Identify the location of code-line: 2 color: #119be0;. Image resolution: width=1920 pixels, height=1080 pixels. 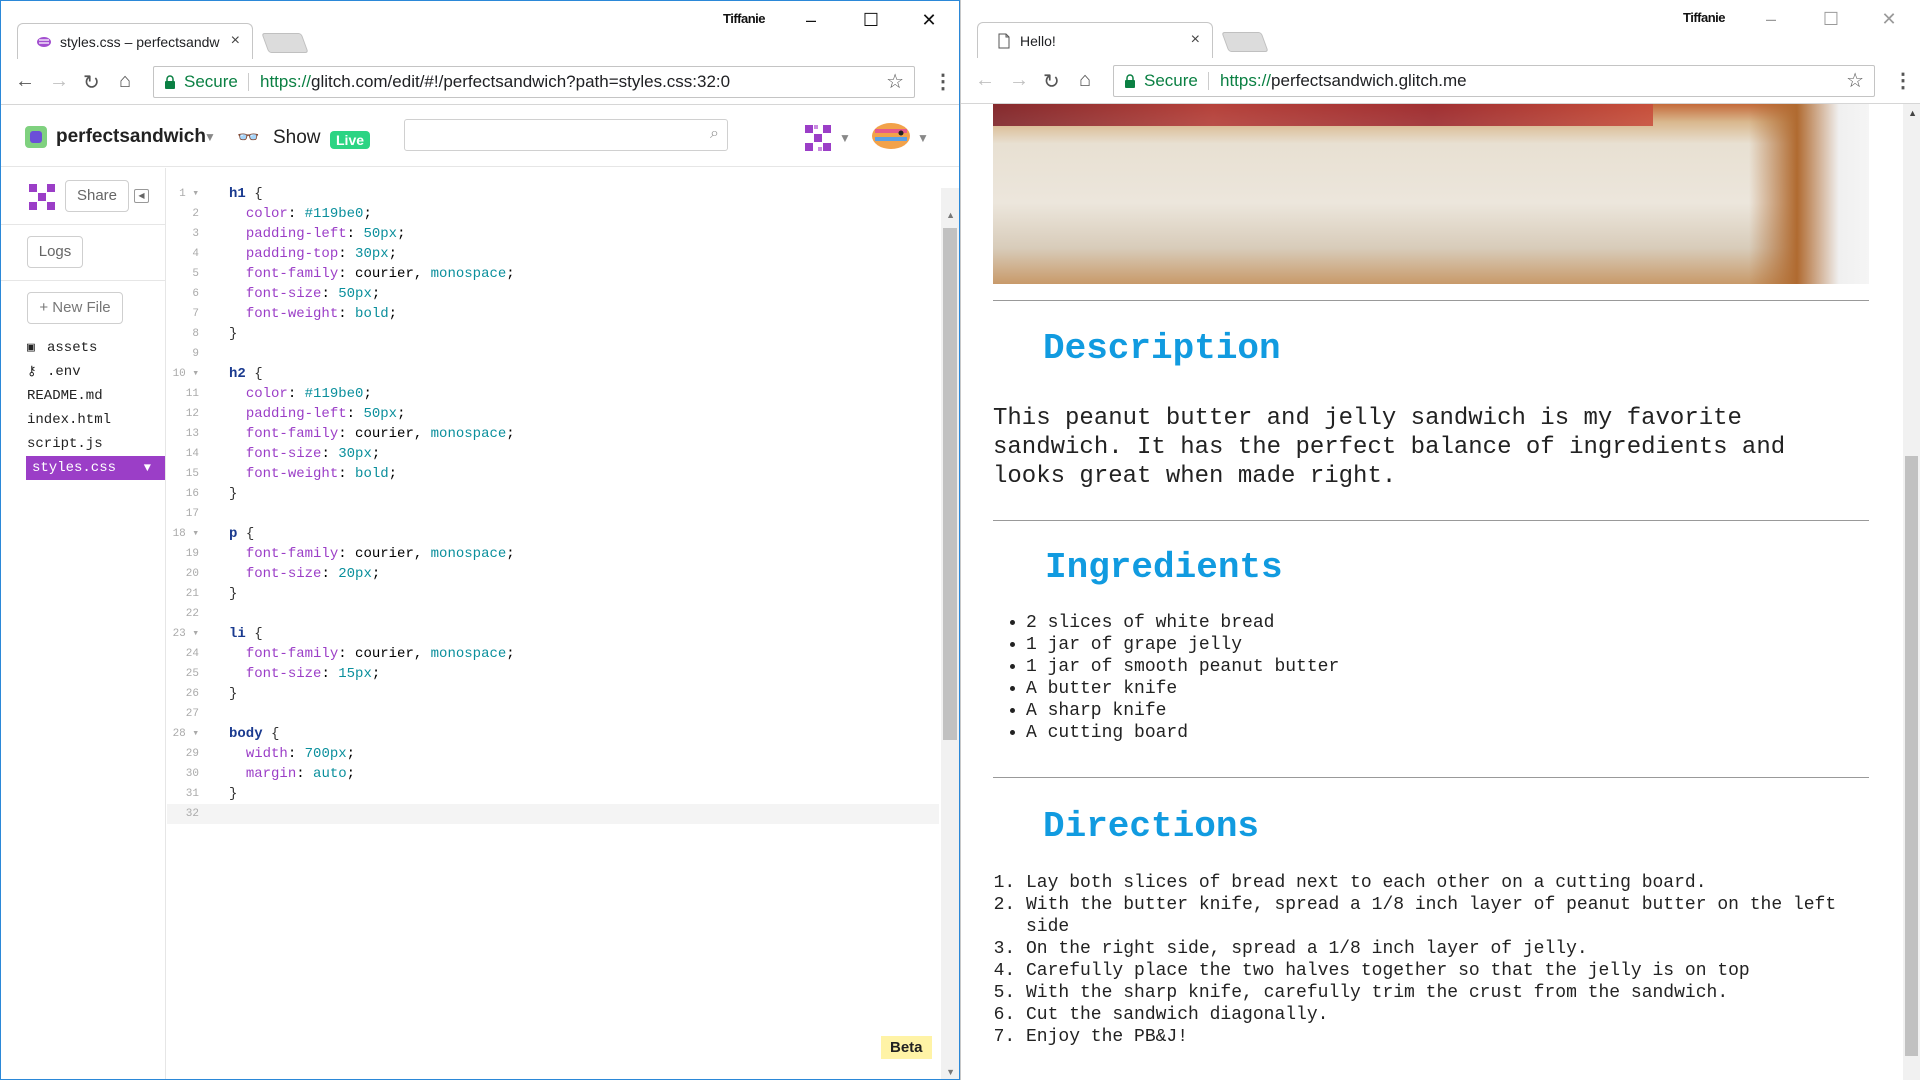
(553, 214).